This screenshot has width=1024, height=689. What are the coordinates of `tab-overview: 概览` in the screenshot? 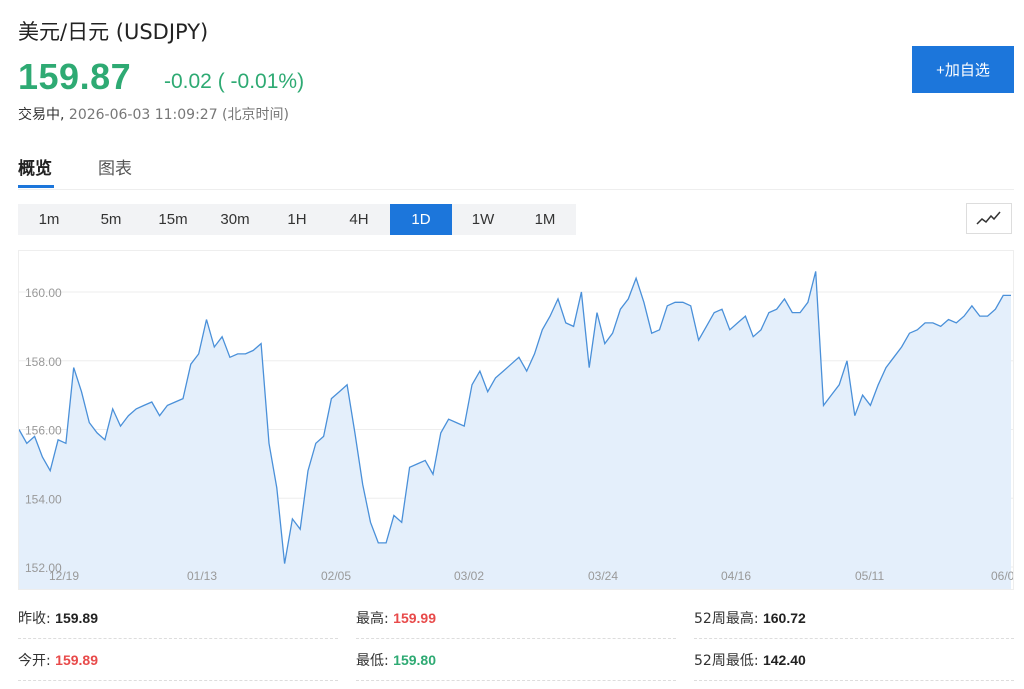 It's located at (35, 166).